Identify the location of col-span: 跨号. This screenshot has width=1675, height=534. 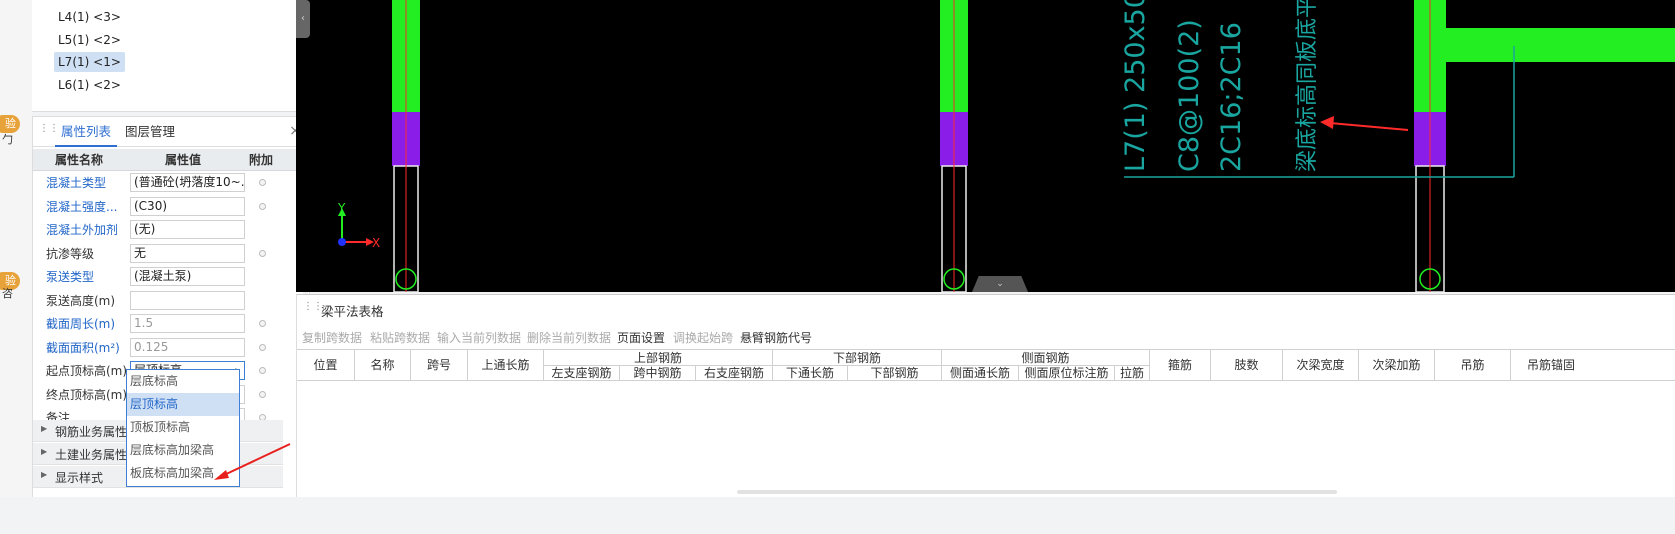
(439, 365).